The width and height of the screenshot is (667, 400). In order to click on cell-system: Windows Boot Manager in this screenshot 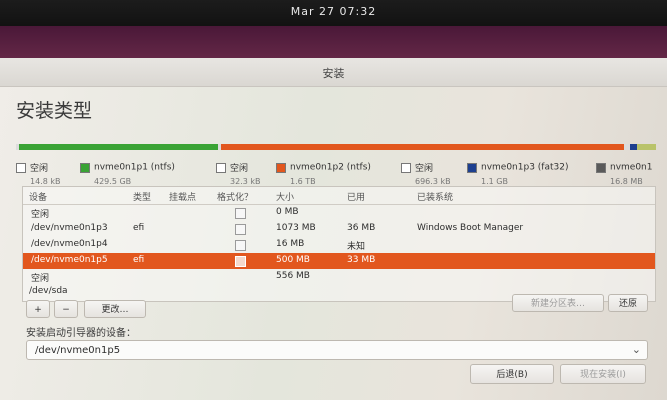, I will do `click(470, 228)`.